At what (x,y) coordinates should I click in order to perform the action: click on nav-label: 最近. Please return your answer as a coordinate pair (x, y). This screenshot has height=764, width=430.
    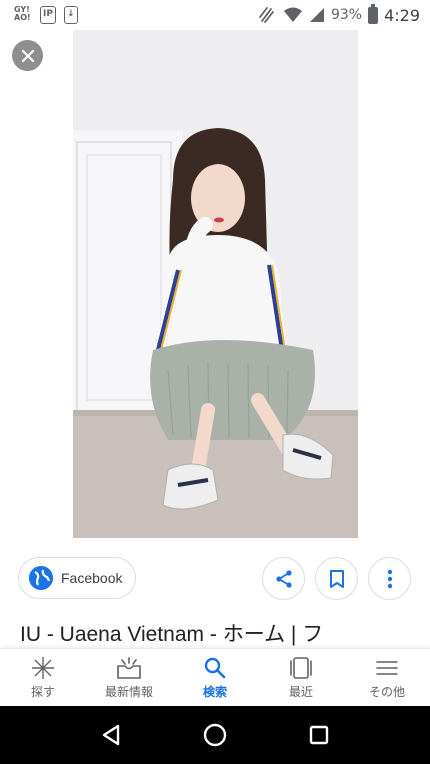
    Looking at the image, I should click on (300, 691).